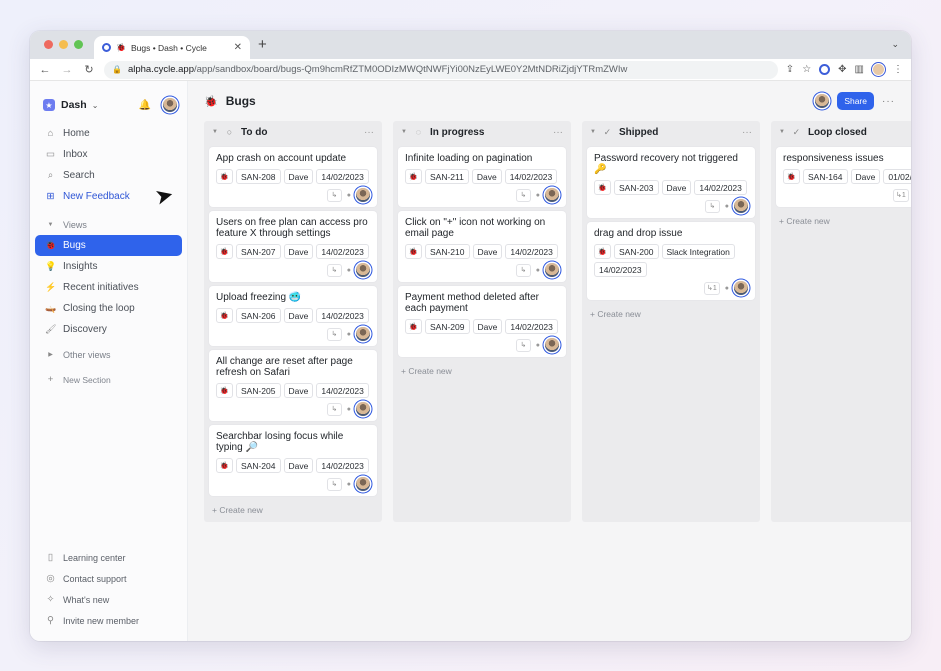  I want to click on nav-contact-support: ◎ Contact support, so click(108, 578).